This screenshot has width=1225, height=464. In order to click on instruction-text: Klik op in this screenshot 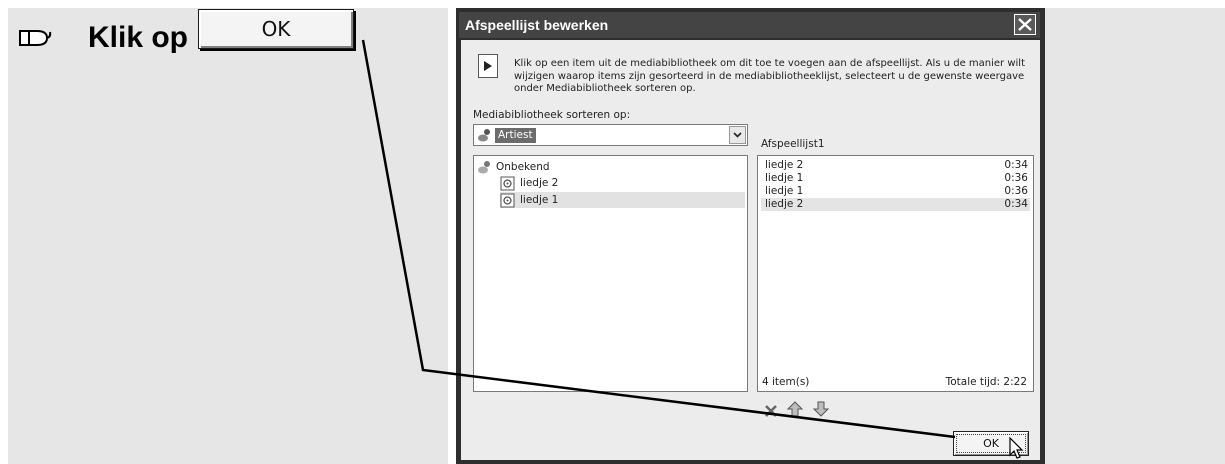, I will do `click(138, 37)`.